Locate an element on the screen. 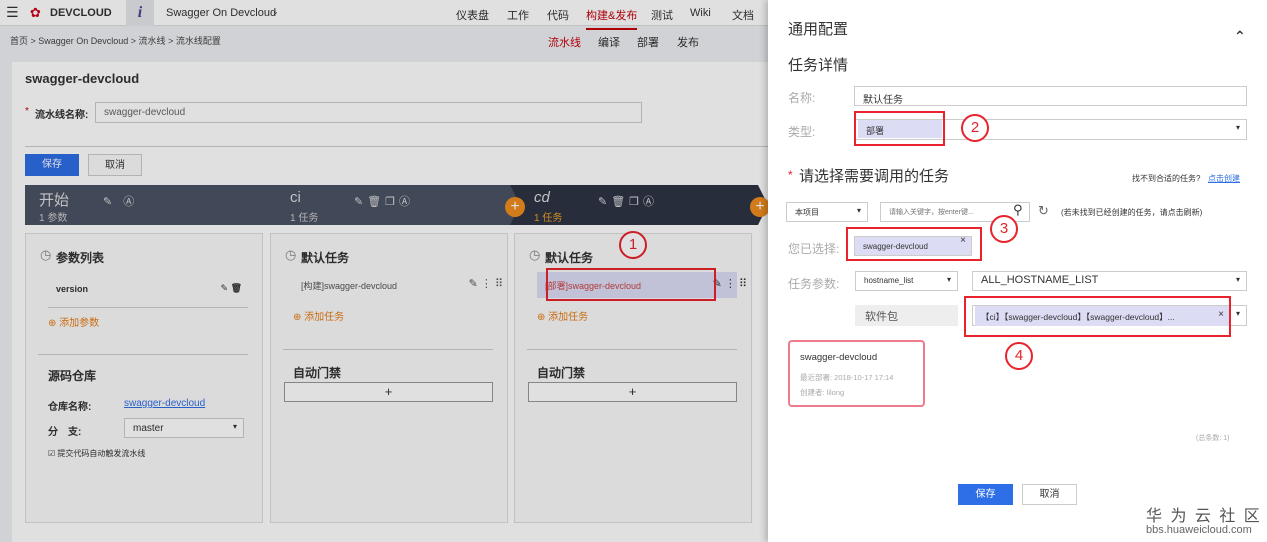  task-name-input: 默认任务 is located at coordinates (1050, 96).